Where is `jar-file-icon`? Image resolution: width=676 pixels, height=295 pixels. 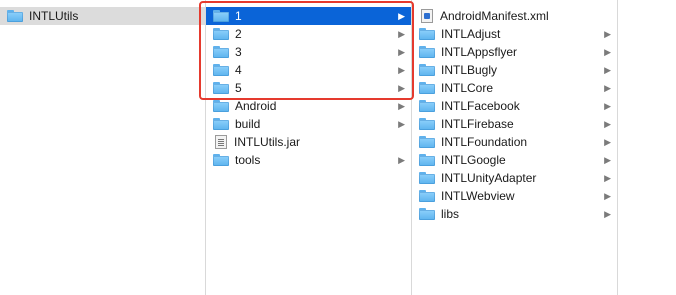 jar-file-icon is located at coordinates (221, 142).